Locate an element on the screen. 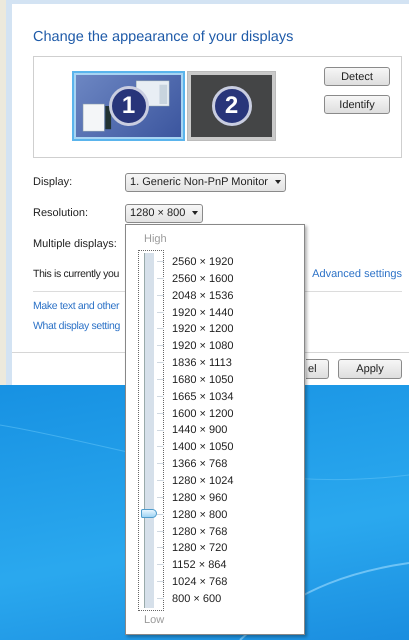 This screenshot has height=640, width=409. resolution-option: 2560 × 1600 is located at coordinates (203, 279).